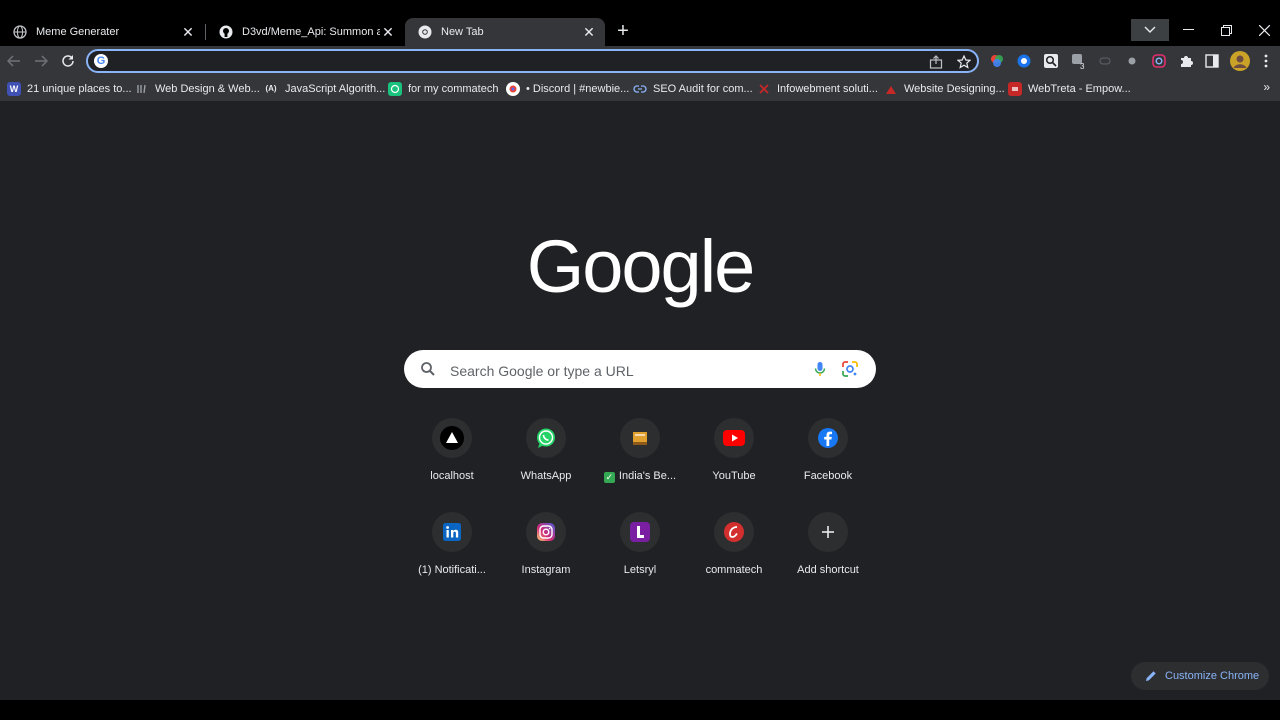 The width and height of the screenshot is (1280, 720). I want to click on google-g-icon: G, so click(101, 61).